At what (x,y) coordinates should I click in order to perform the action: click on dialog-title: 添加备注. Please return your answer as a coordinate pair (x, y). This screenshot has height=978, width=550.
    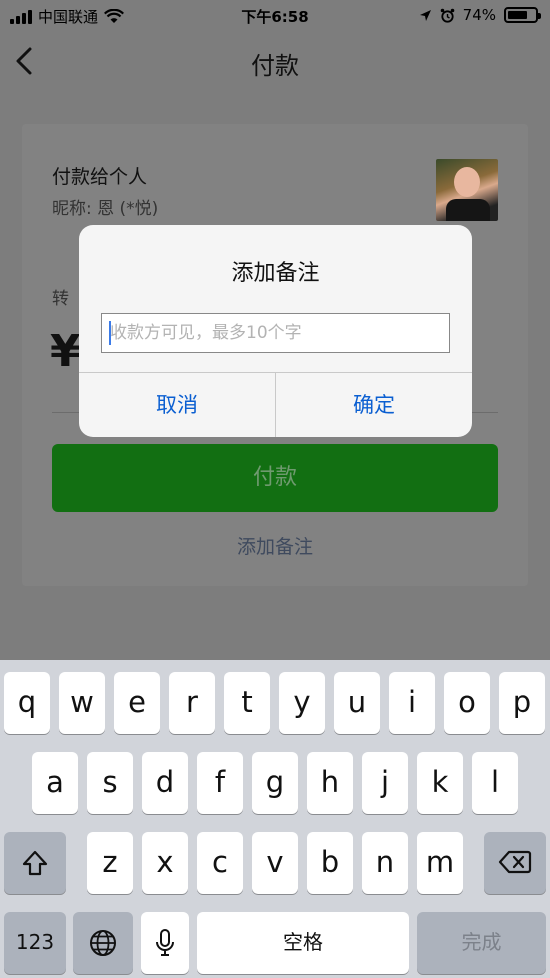
    Looking at the image, I should click on (275, 273).